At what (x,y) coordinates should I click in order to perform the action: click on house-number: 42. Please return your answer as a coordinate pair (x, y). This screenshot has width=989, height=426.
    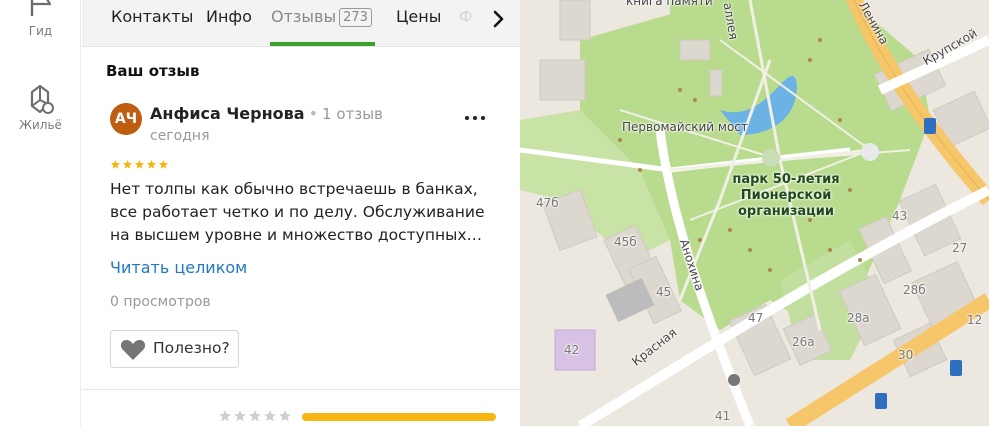
    Looking at the image, I should click on (572, 350).